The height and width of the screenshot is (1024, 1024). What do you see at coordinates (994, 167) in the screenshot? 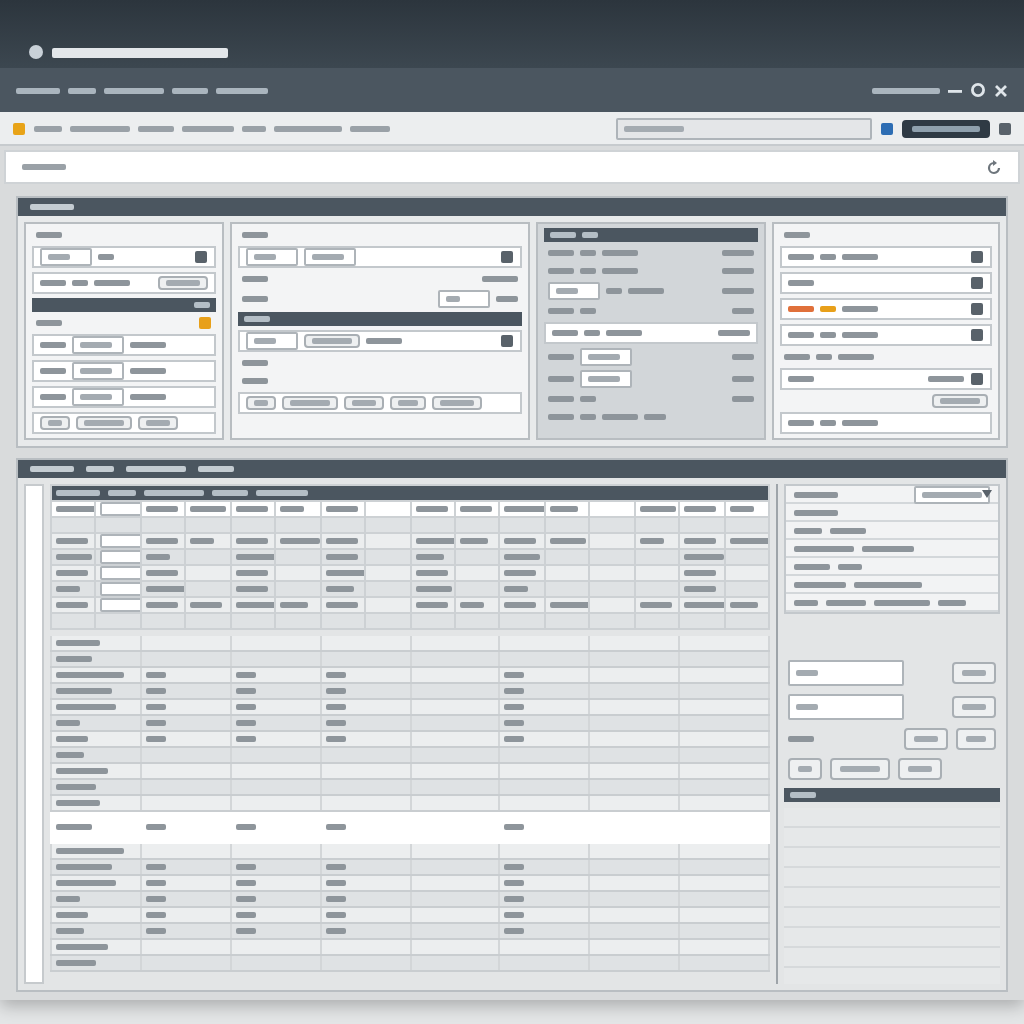
I see `refresh-icon` at bounding box center [994, 167].